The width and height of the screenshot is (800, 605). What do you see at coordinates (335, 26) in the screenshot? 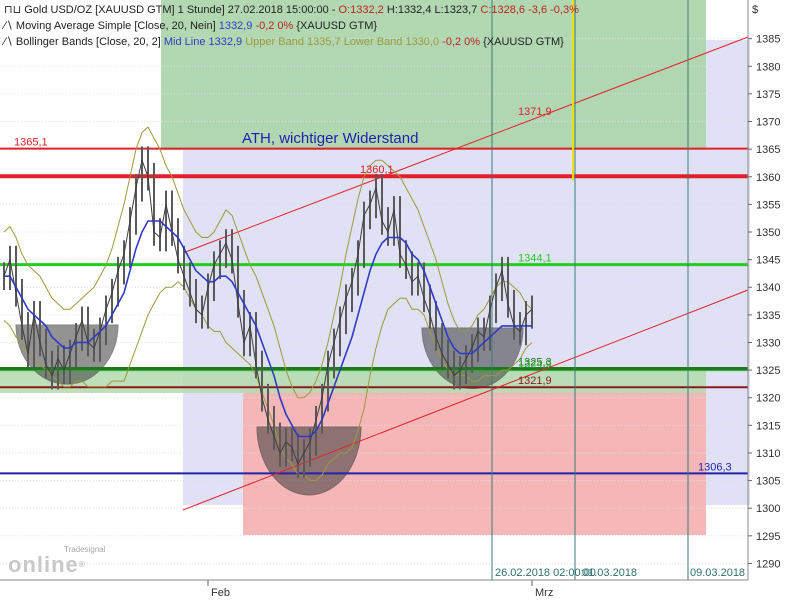
I see `legend-sma-tail: {XAUUSD GTM}` at bounding box center [335, 26].